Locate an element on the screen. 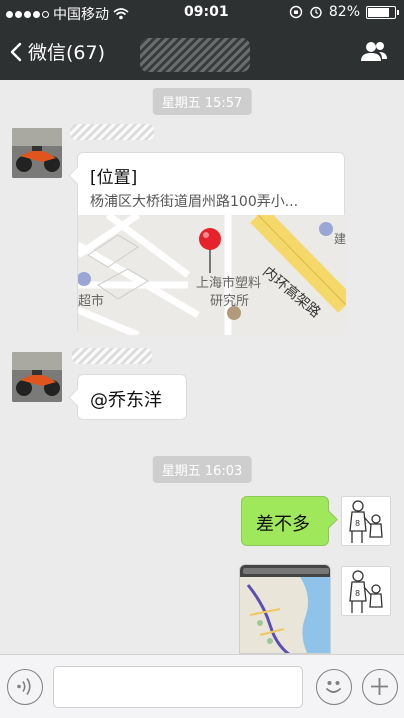 The height and width of the screenshot is (718, 404). sender-name-redacted is located at coordinates (112, 132).